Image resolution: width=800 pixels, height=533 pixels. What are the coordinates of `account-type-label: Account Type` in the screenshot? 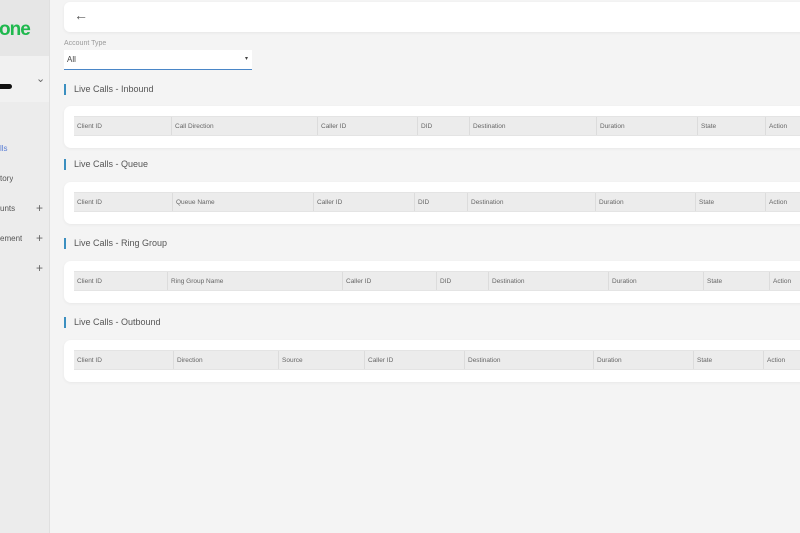 It's located at (85, 43).